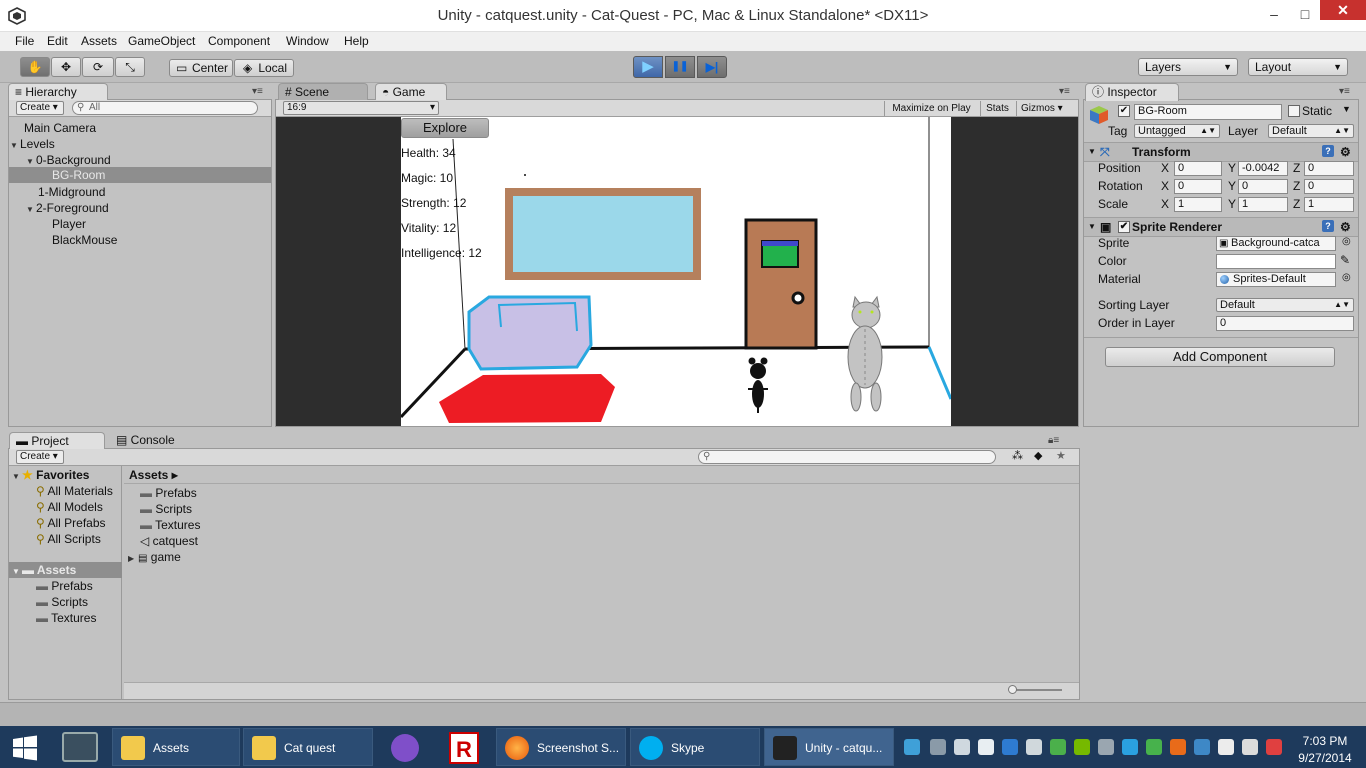  Describe the element at coordinates (24, 41) in the screenshot. I see `menu-file: File` at that location.